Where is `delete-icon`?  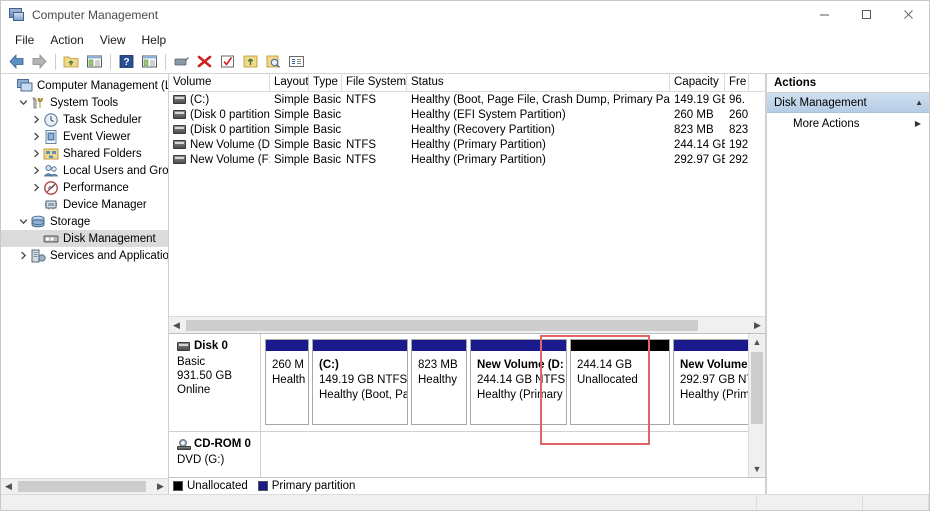
delete-icon is located at coordinates (204, 62).